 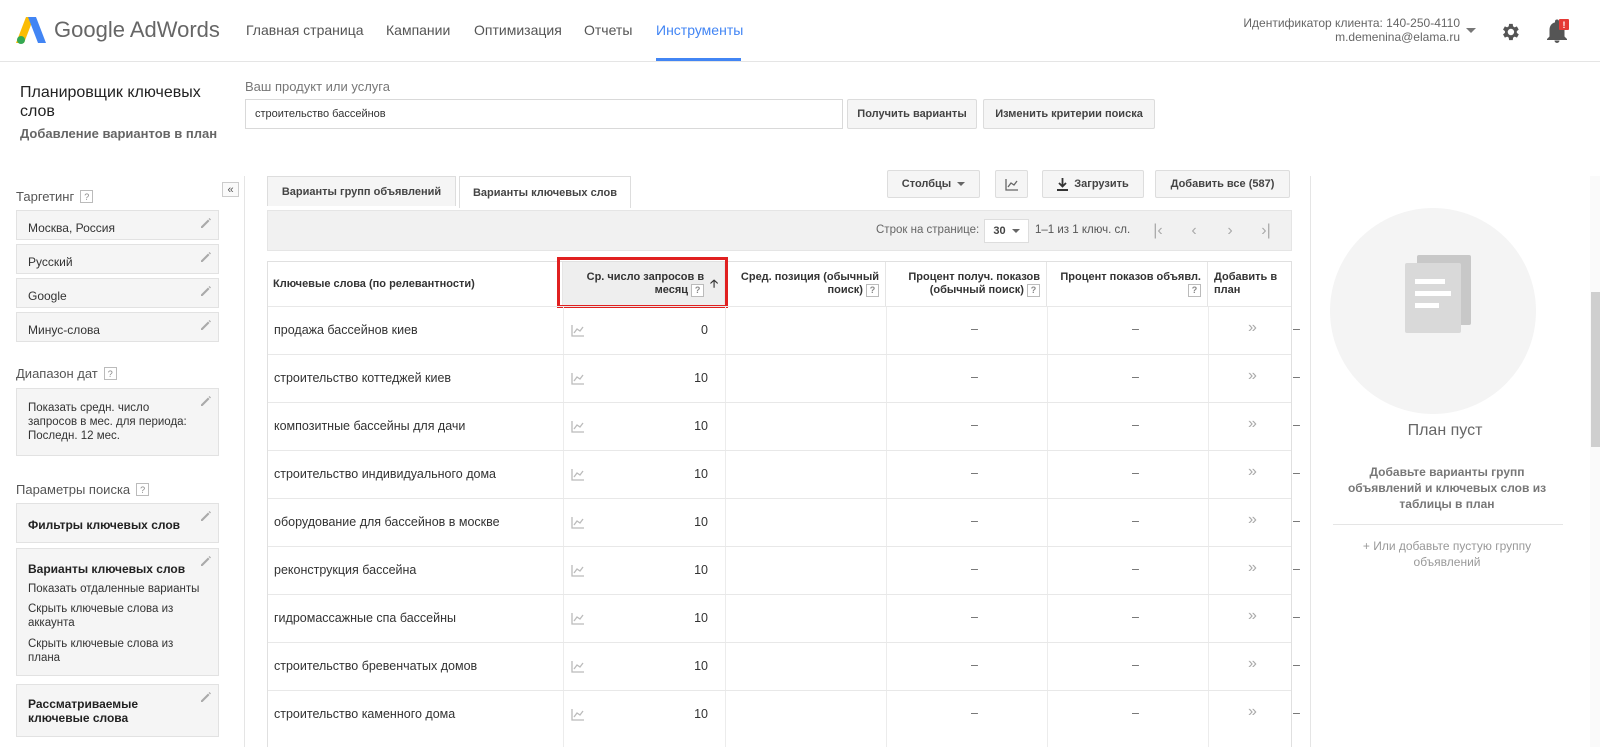 What do you see at coordinates (1249, 284) in the screenshot?
I see `header-add-to-plan: Добавить в план` at bounding box center [1249, 284].